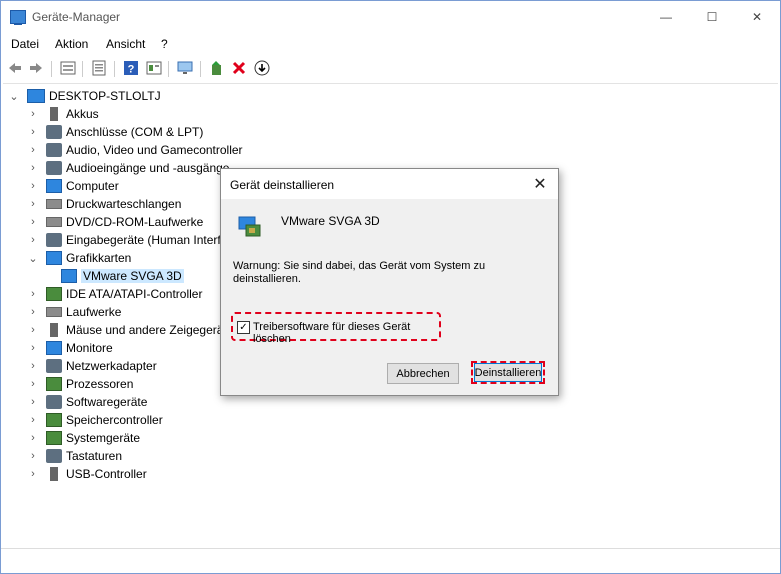 Image resolution: width=781 pixels, height=574 pixels. What do you see at coordinates (390, 44) in the screenshot?
I see `menu-bar: Datei Aktion Ansicht ?` at bounding box center [390, 44].